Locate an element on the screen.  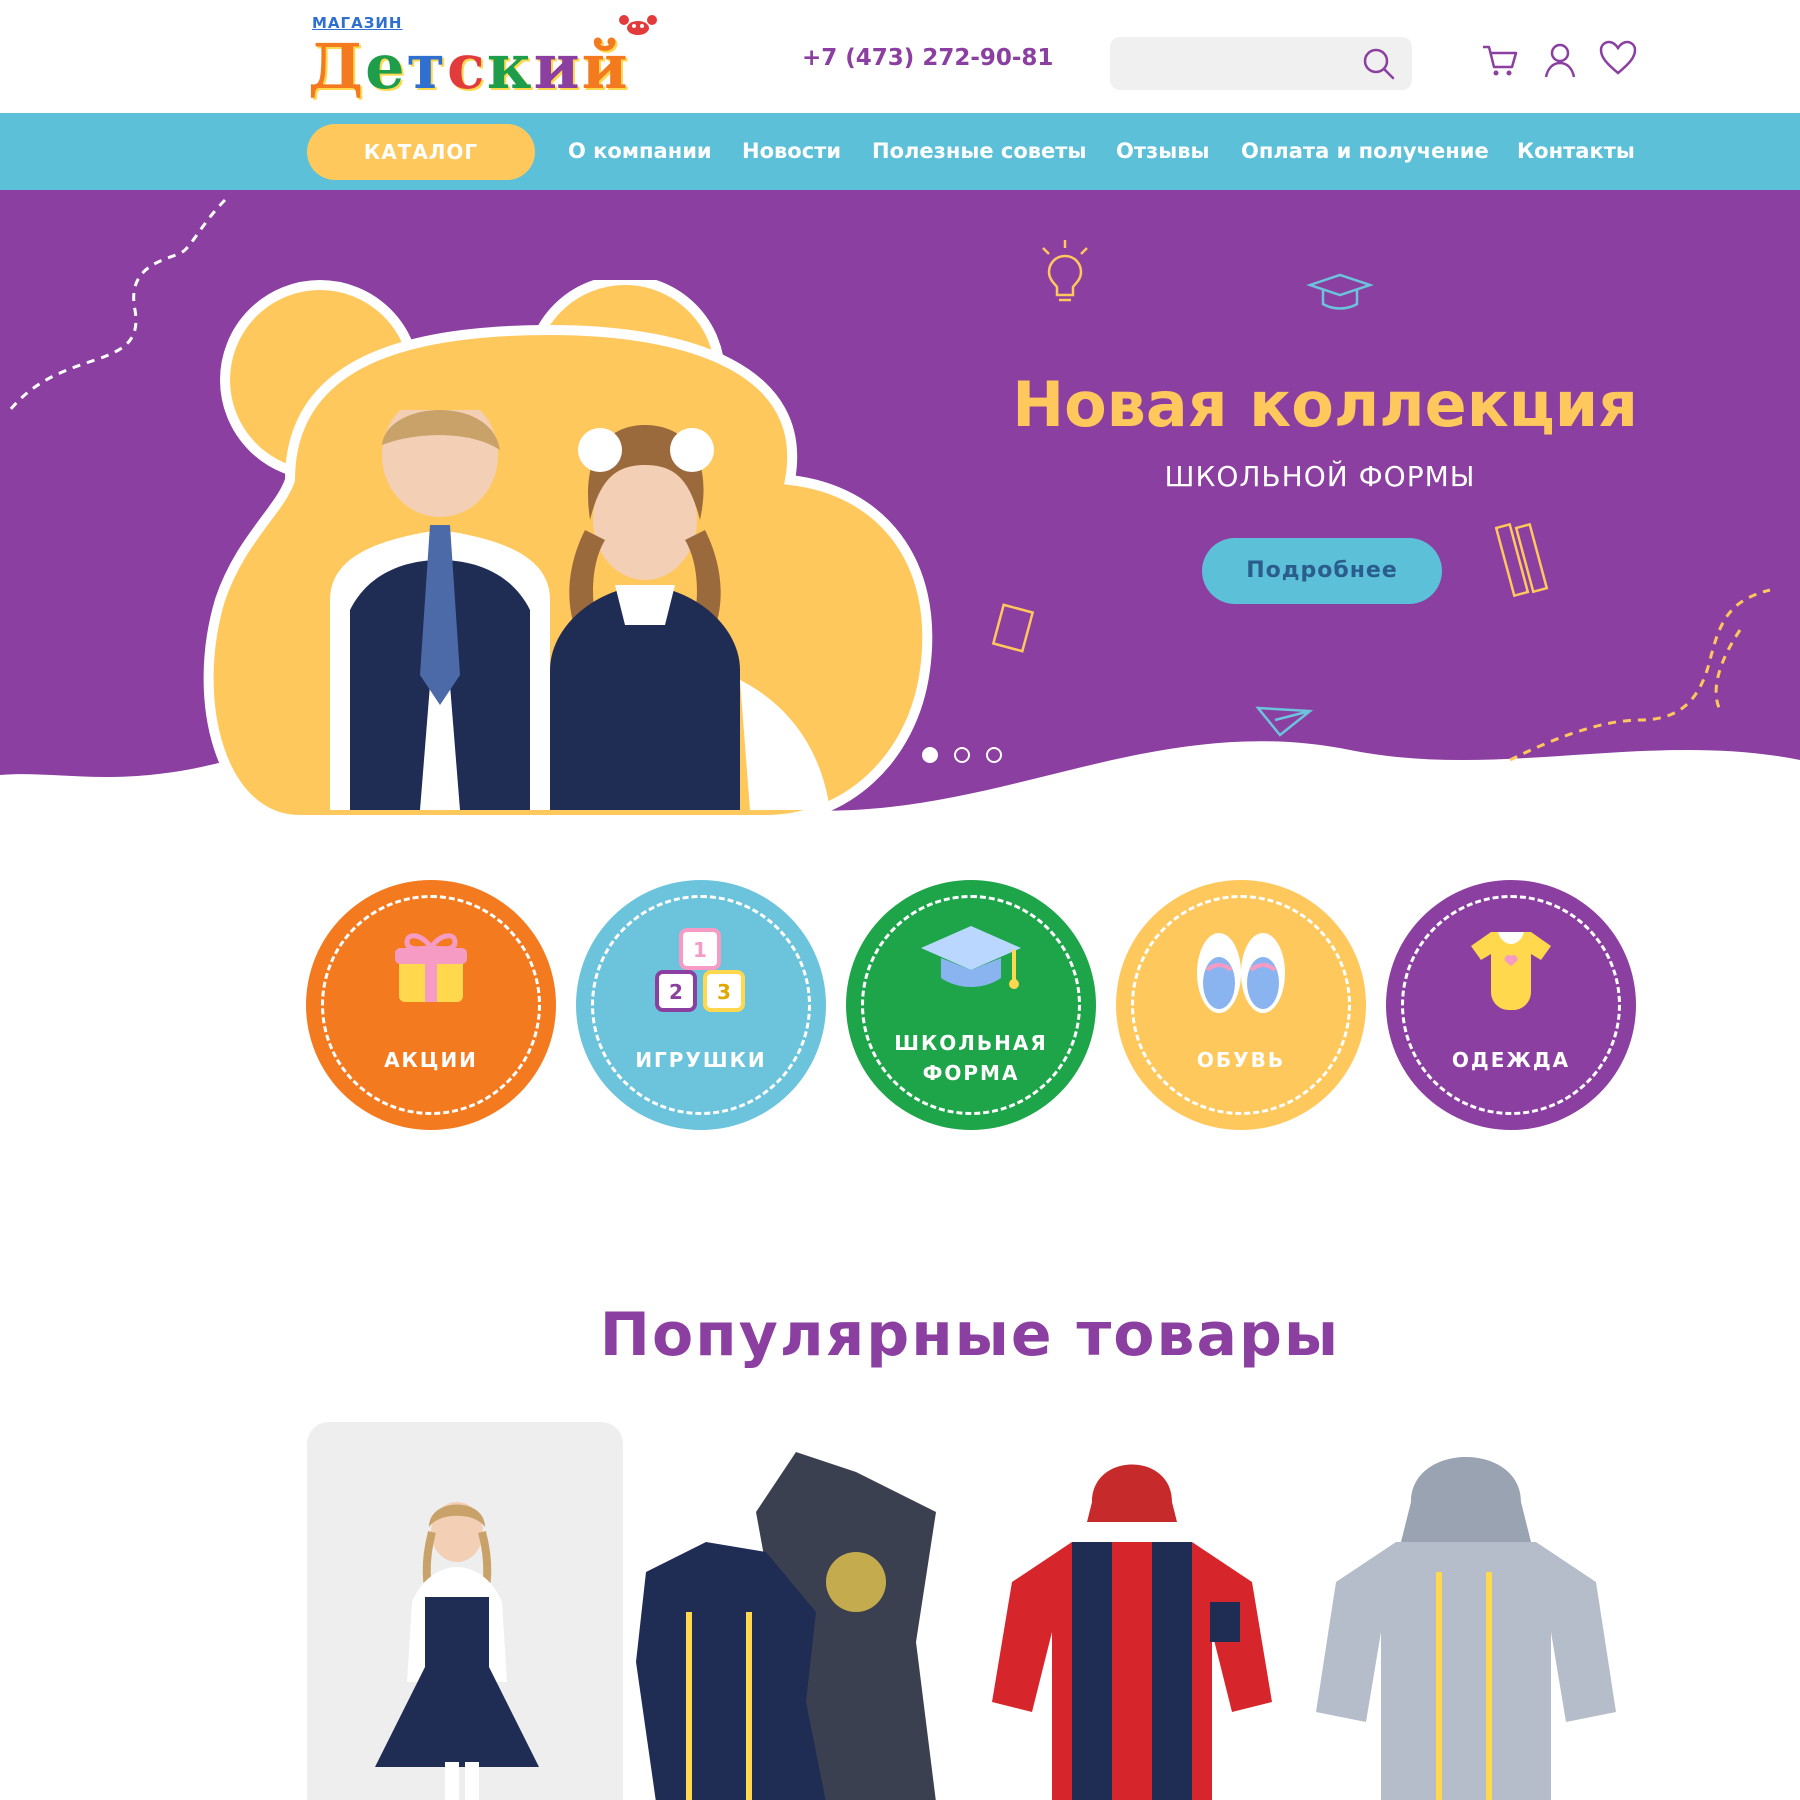
nav-item-about: О компании is located at coordinates (640, 151).